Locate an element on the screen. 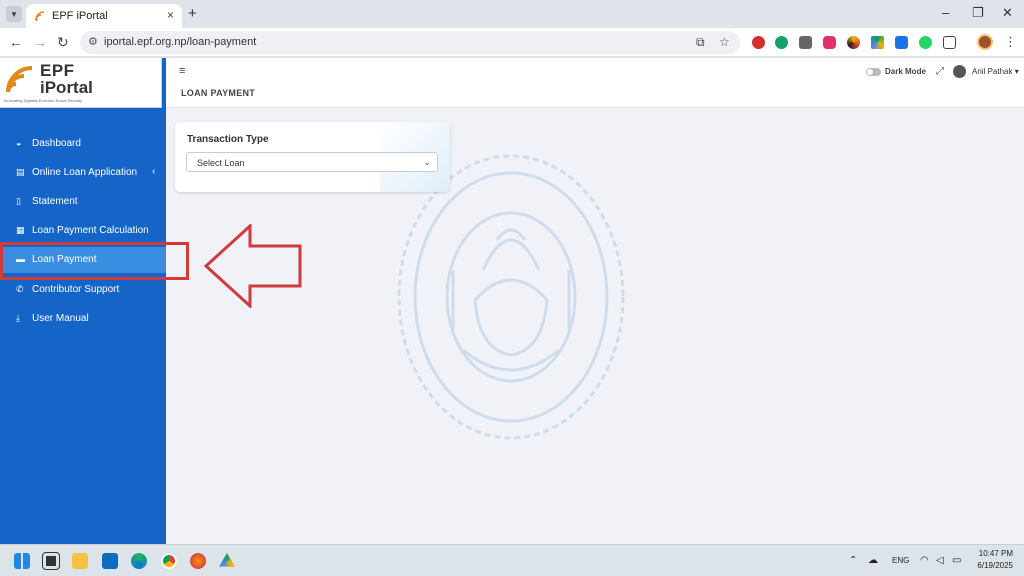 The image size is (1024, 576). minimize-button: – is located at coordinates (945, 12).